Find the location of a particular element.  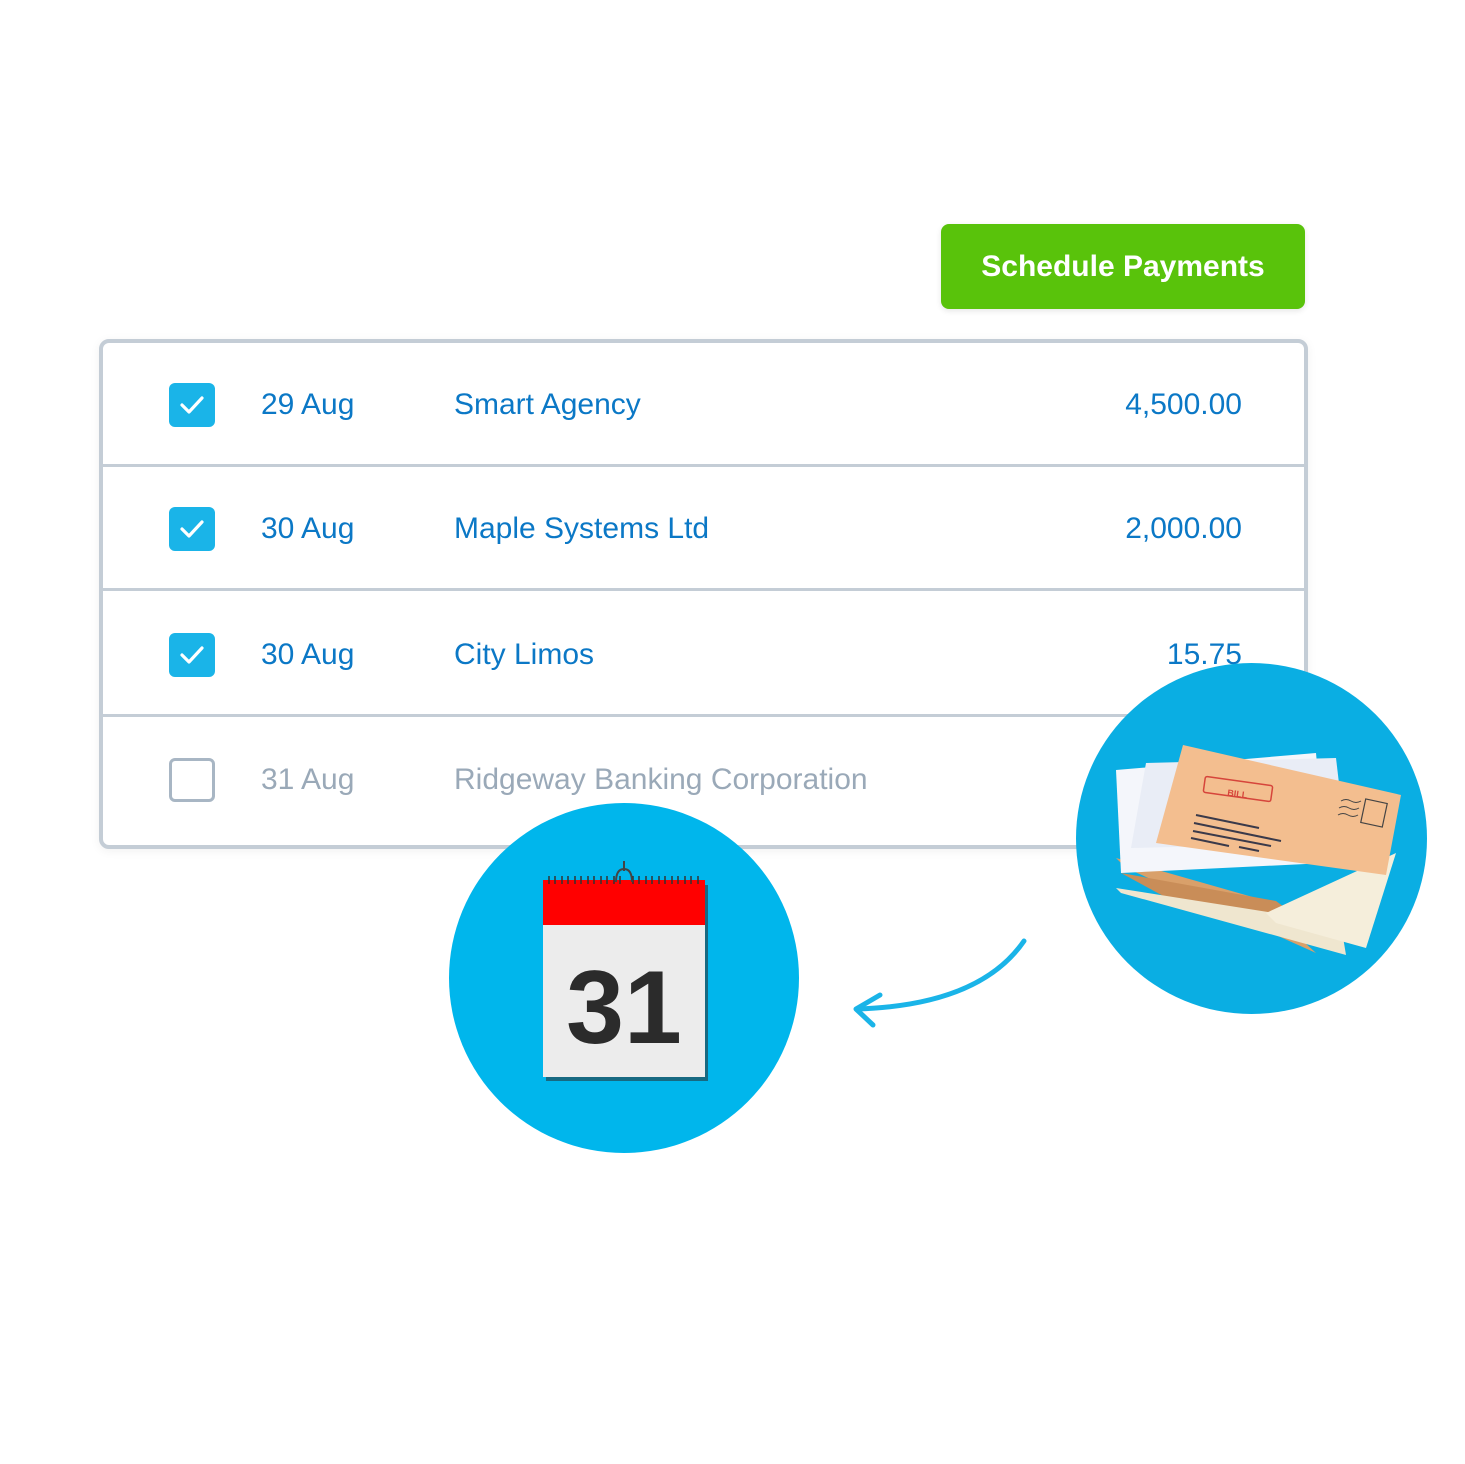

calendar-day-number: 31 is located at coordinates (624, 1008).